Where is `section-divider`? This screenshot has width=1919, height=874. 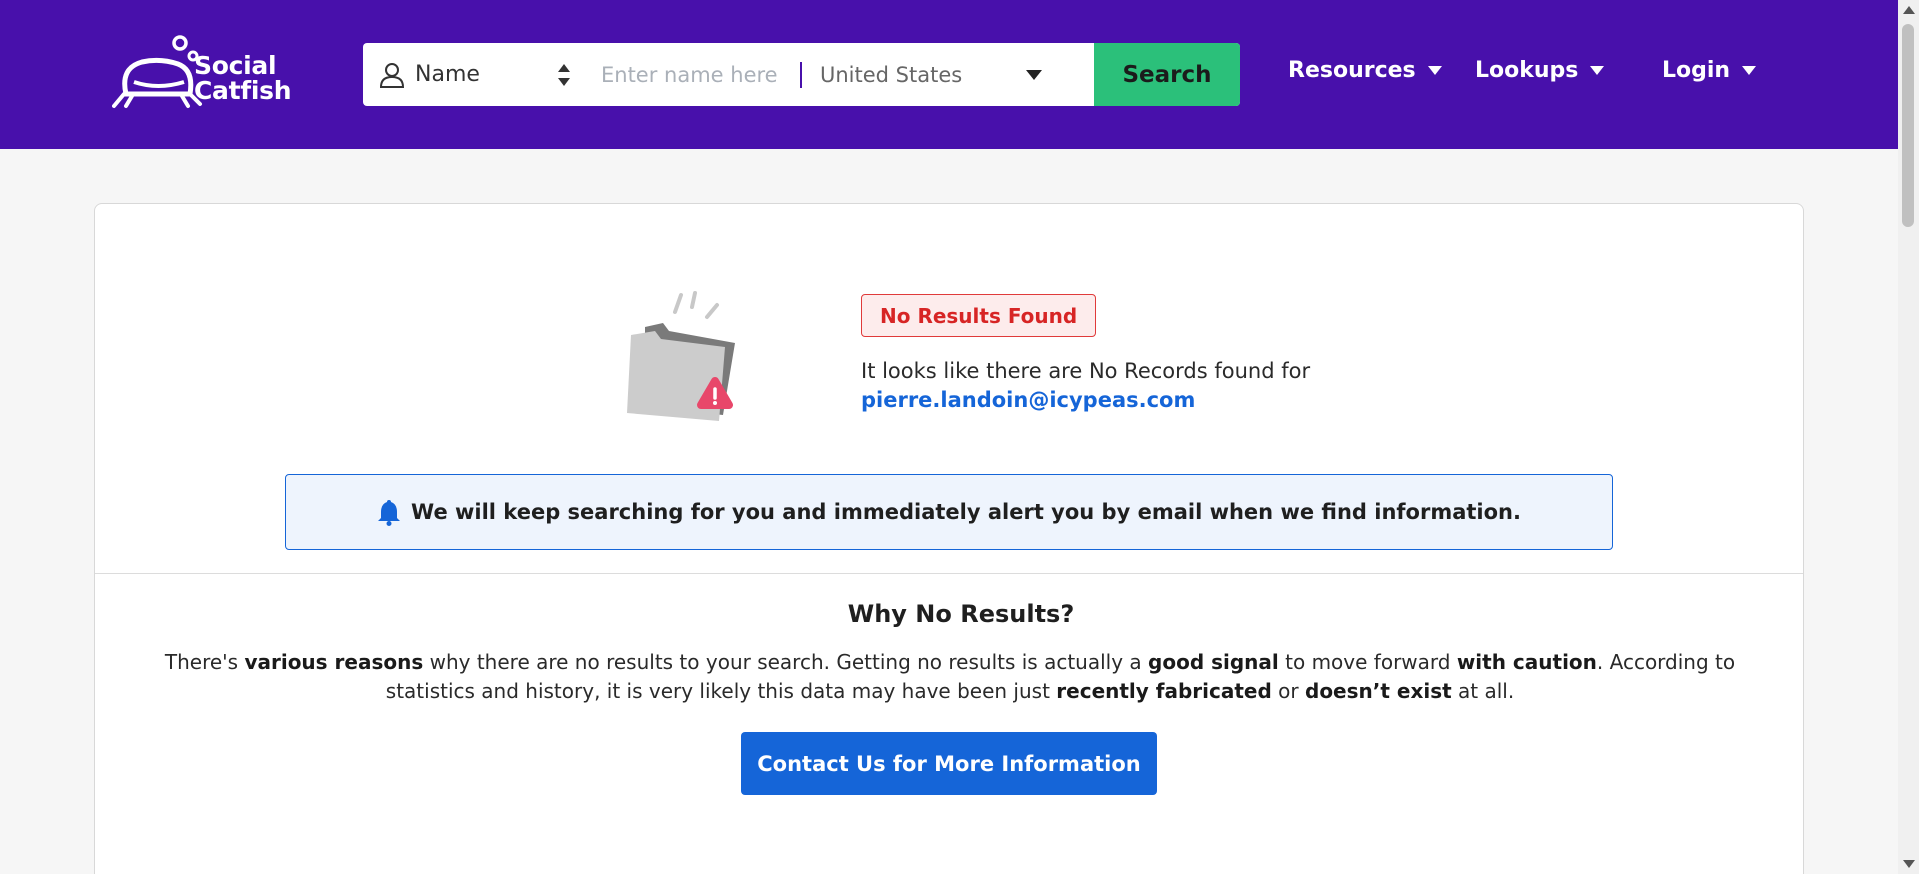 section-divider is located at coordinates (949, 573).